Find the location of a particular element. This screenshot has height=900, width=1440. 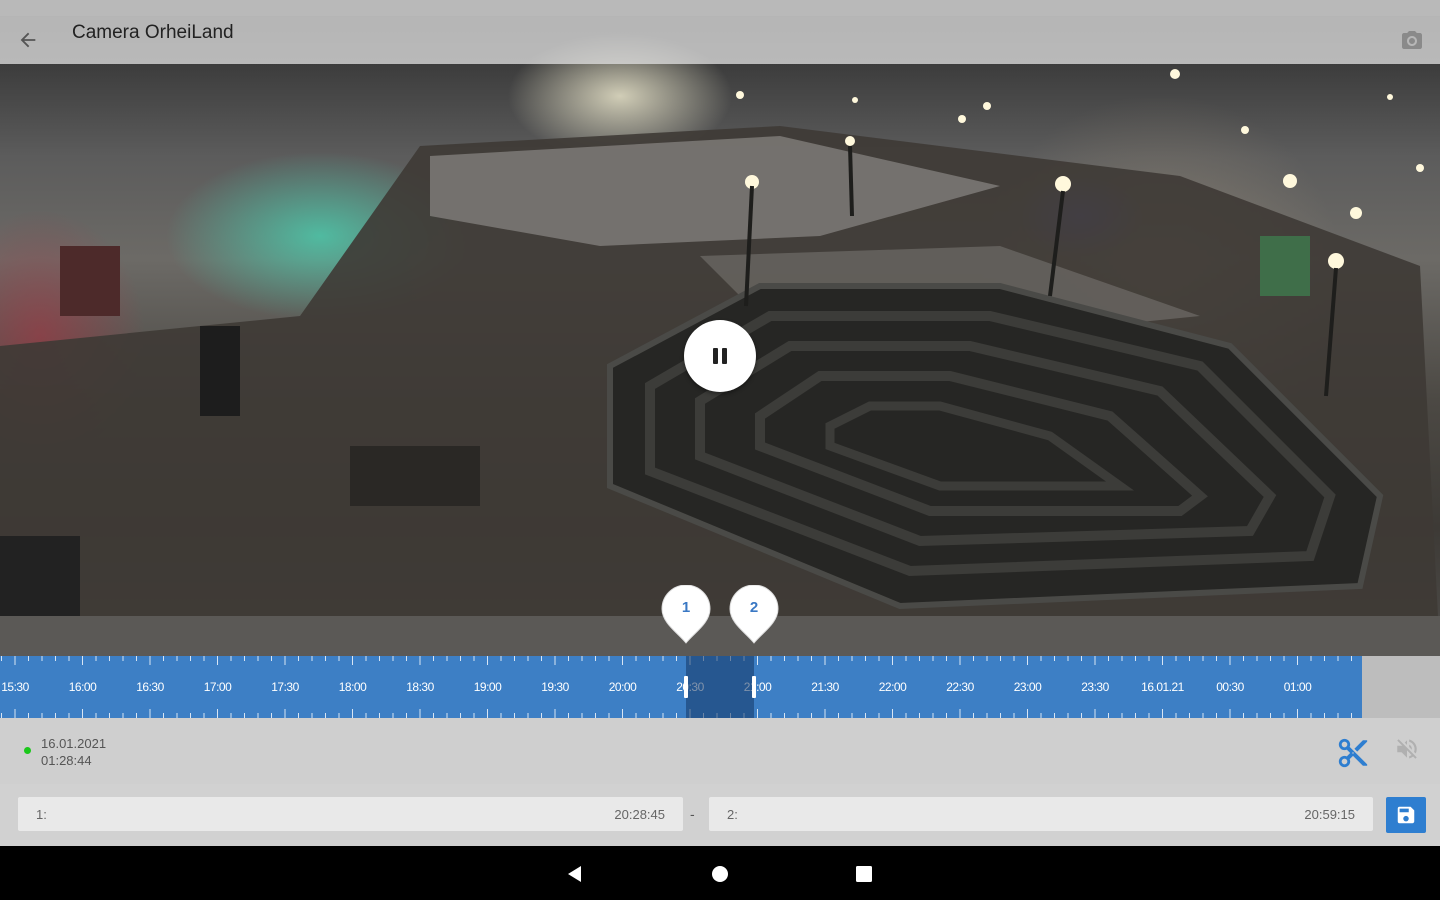

save-button is located at coordinates (1406, 815).